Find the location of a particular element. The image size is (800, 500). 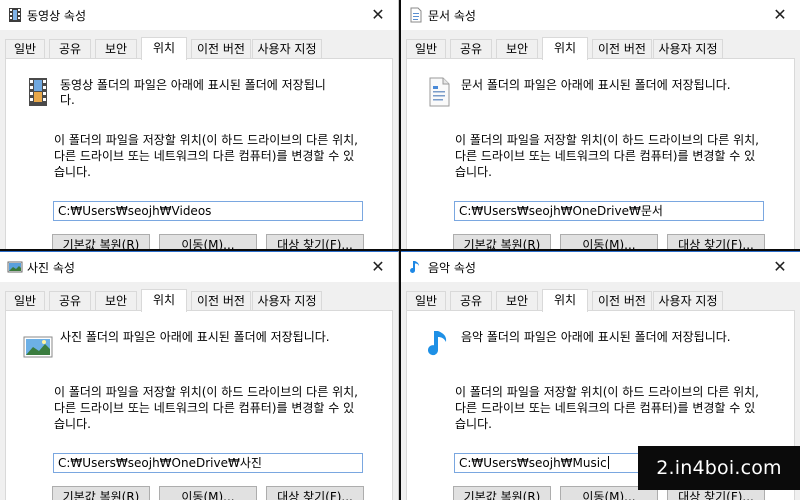

title-bar: 음악 속성 ✕ is located at coordinates (600, 267).